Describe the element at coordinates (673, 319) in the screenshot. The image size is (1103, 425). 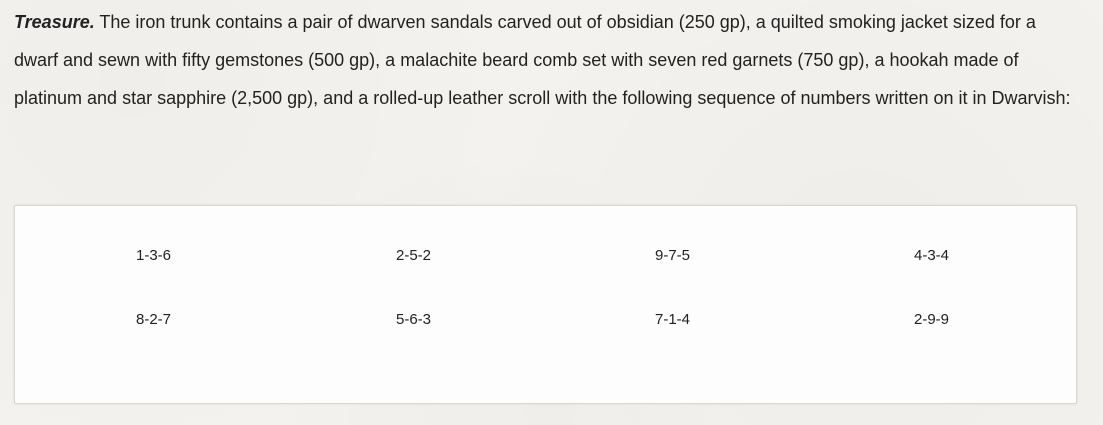
I see `sequence-cell: 7-1-4` at that location.